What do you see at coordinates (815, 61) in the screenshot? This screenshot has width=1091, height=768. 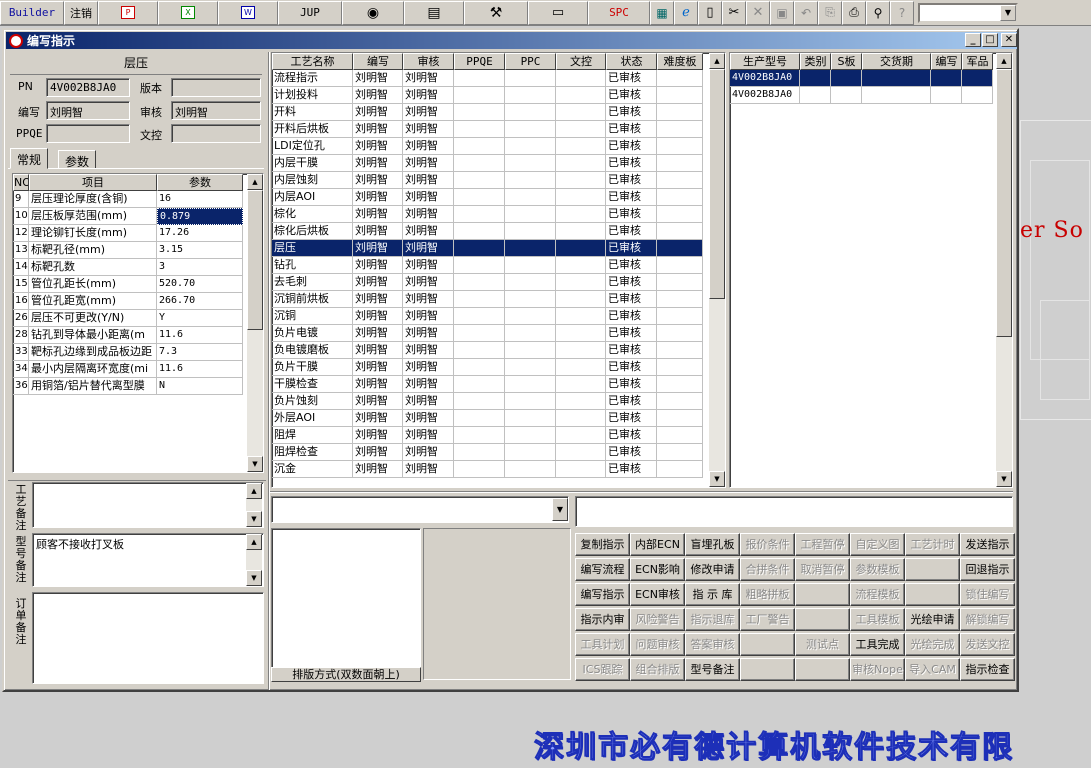 I see `model-col-type: 类别` at bounding box center [815, 61].